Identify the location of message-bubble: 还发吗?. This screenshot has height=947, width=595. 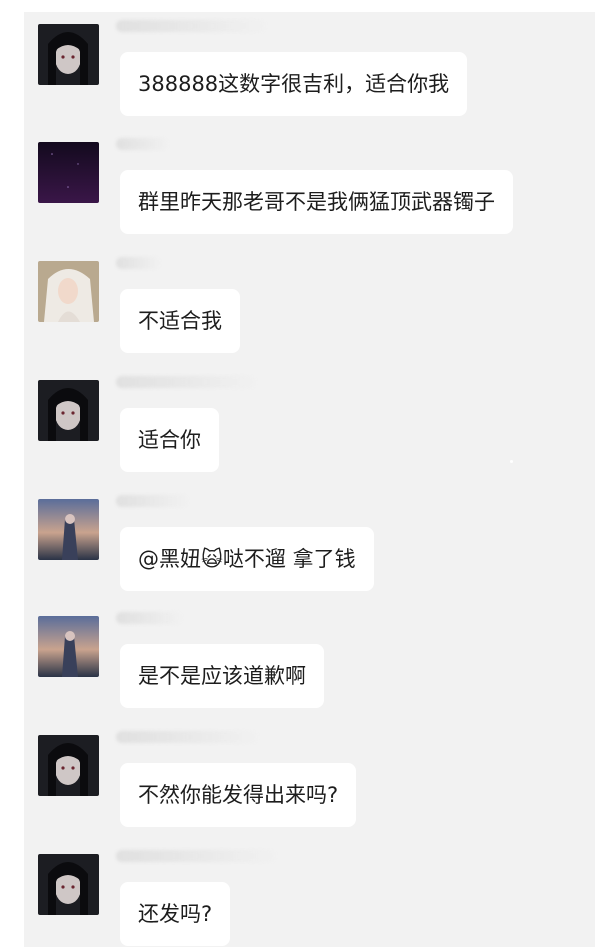
(175, 914).